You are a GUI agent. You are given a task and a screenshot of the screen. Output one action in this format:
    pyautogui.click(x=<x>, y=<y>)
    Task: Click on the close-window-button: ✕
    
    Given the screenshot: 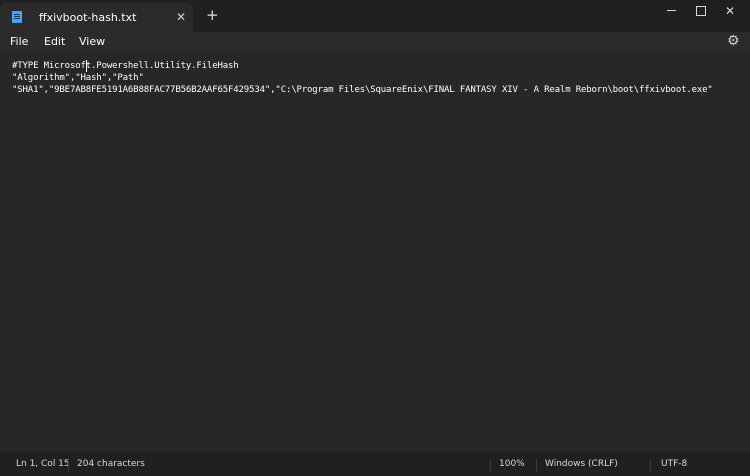 What is the action you would take?
    pyautogui.click(x=730, y=11)
    